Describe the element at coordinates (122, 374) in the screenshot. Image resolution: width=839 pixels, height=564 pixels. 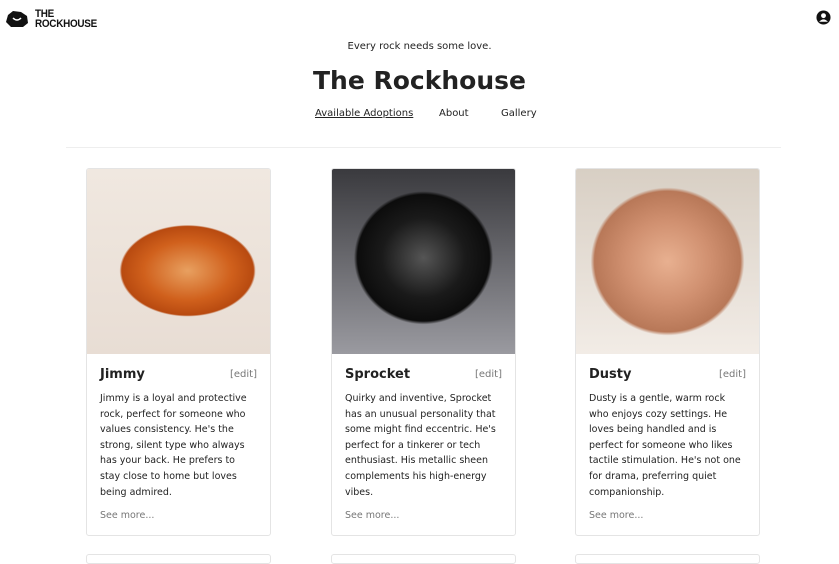
I see `rock-name: Jimmy` at that location.